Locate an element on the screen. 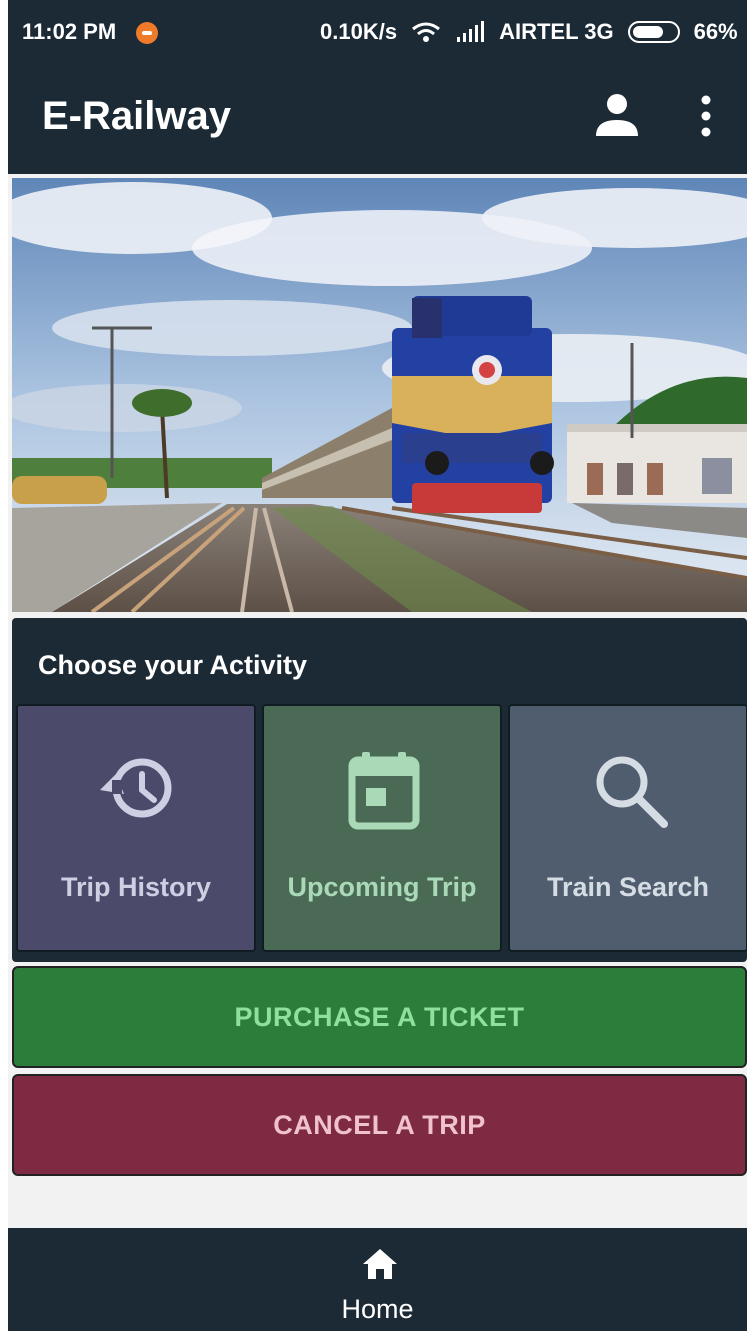 The width and height of the screenshot is (747, 1331). bottom-navigation: Home is located at coordinates (377, 1279).